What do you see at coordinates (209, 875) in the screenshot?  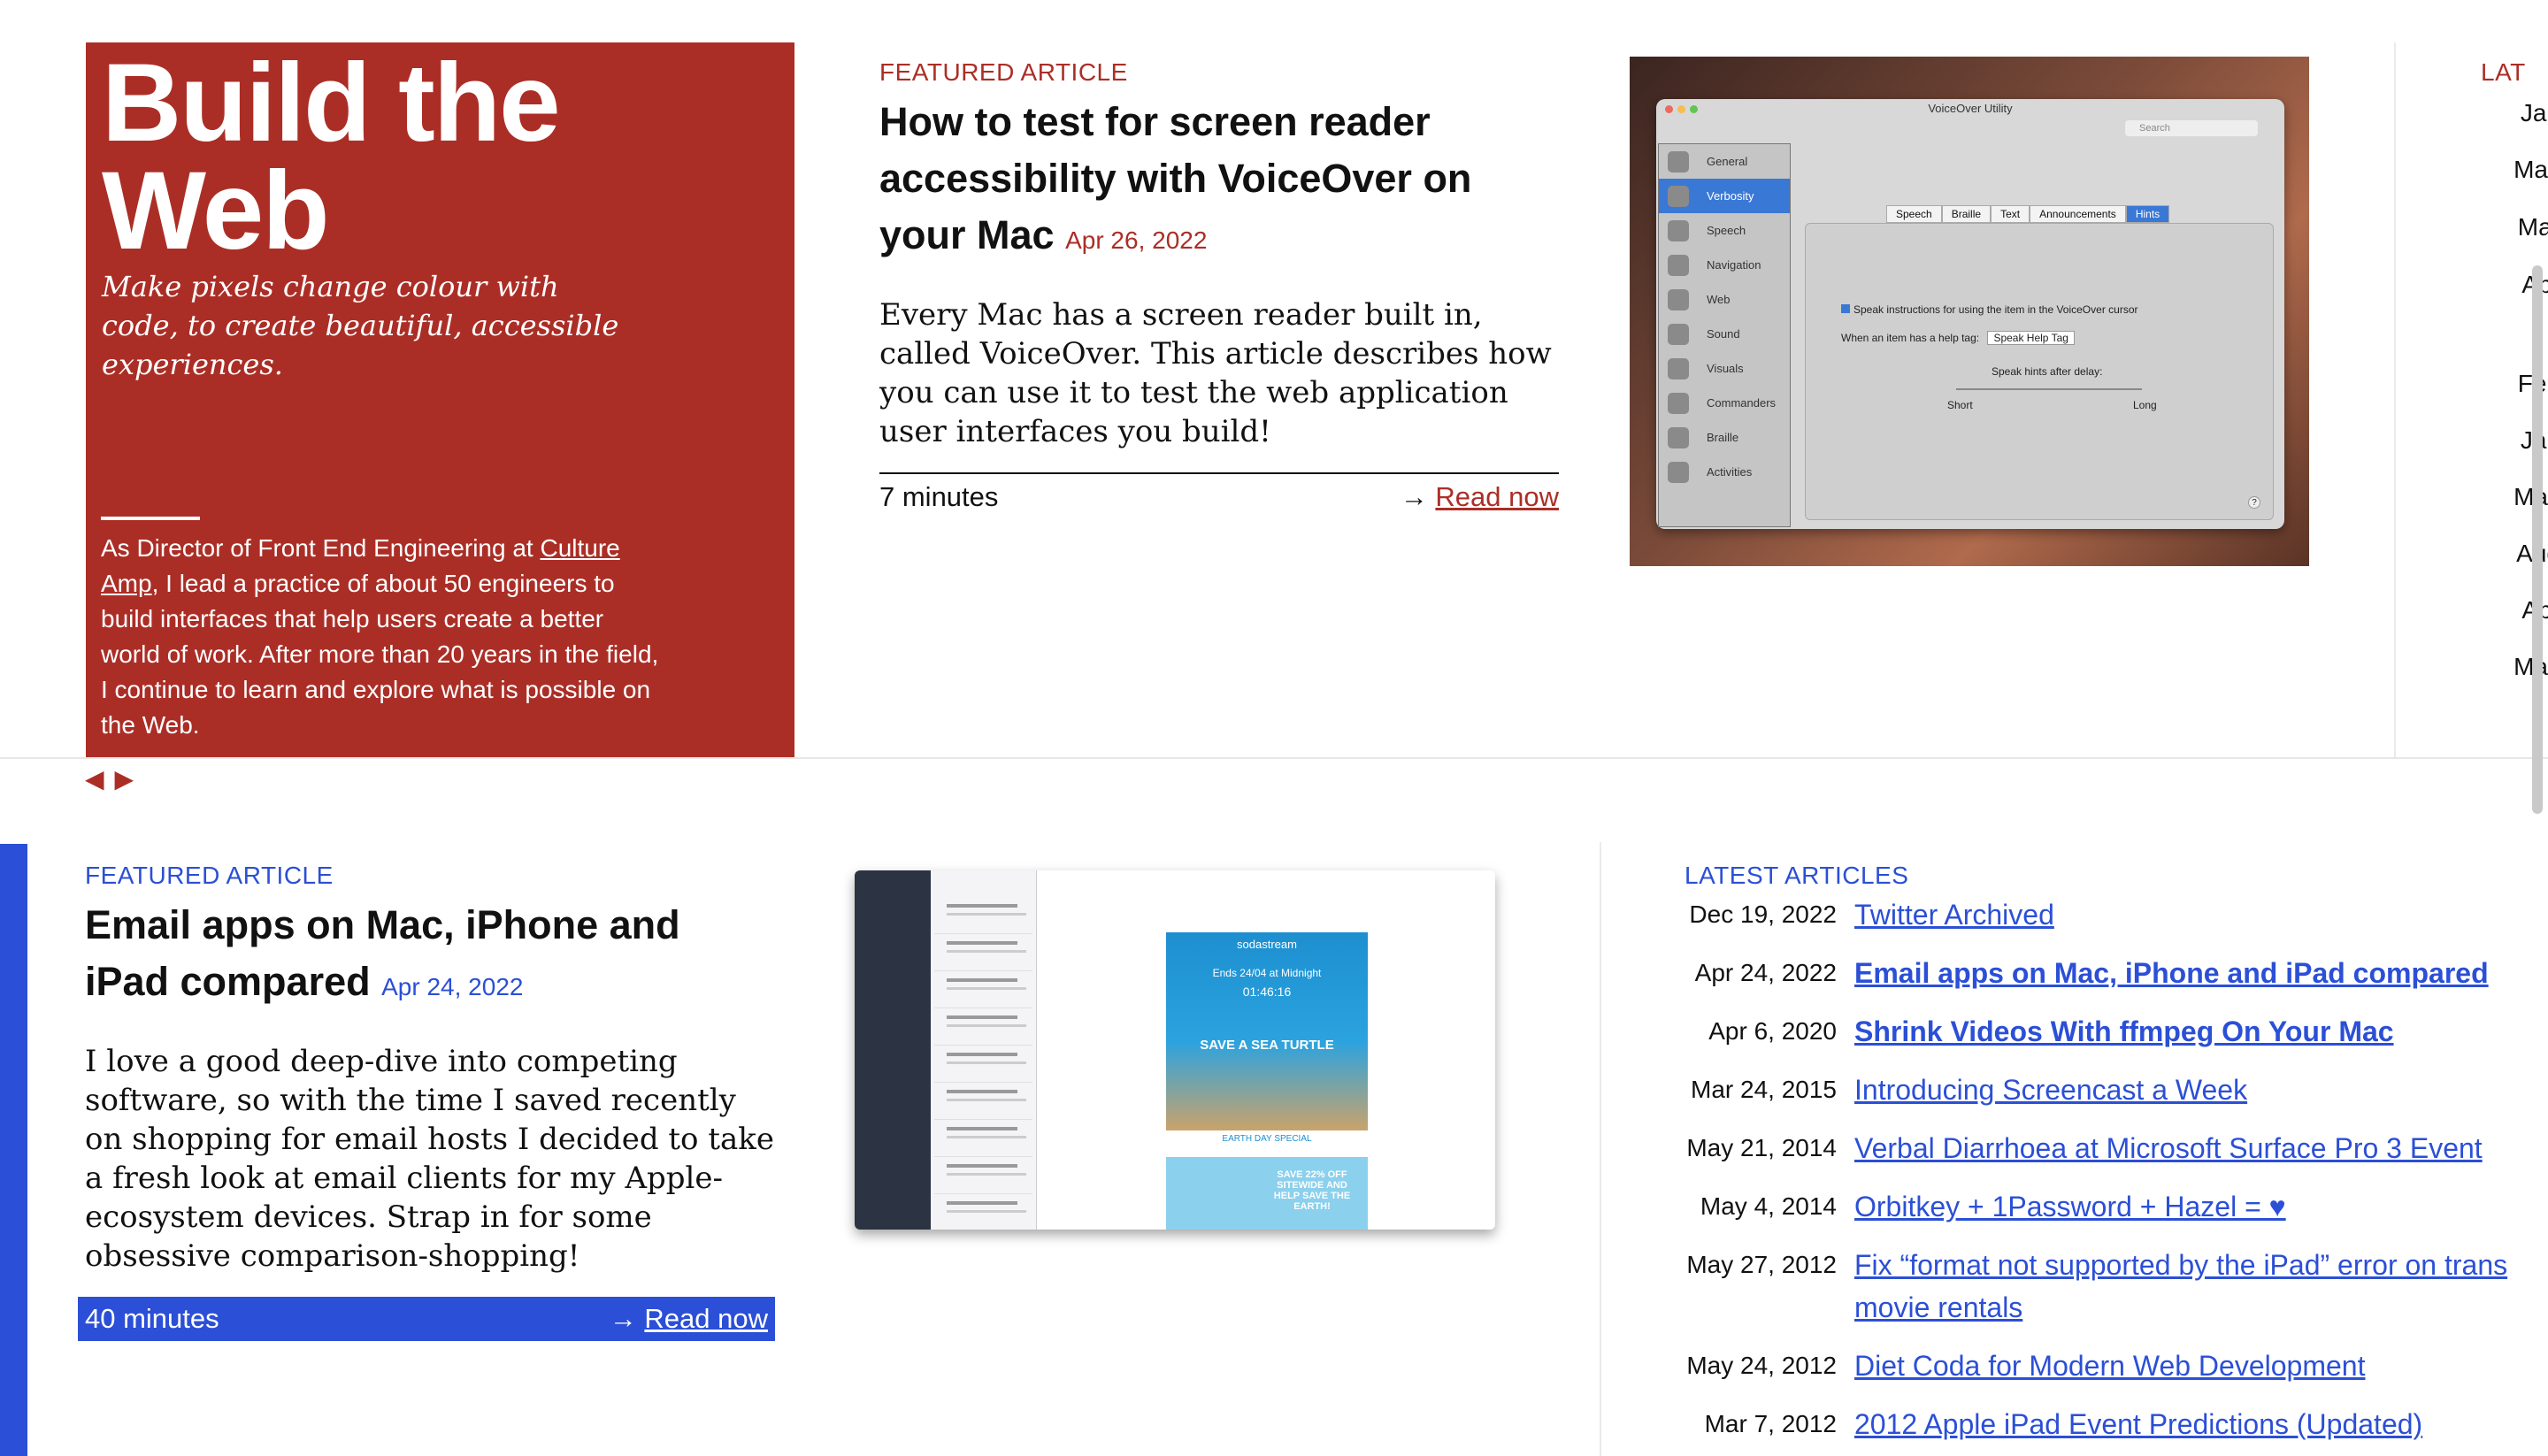 I see `featured-kicker: FEATURED ARTICLE` at bounding box center [209, 875].